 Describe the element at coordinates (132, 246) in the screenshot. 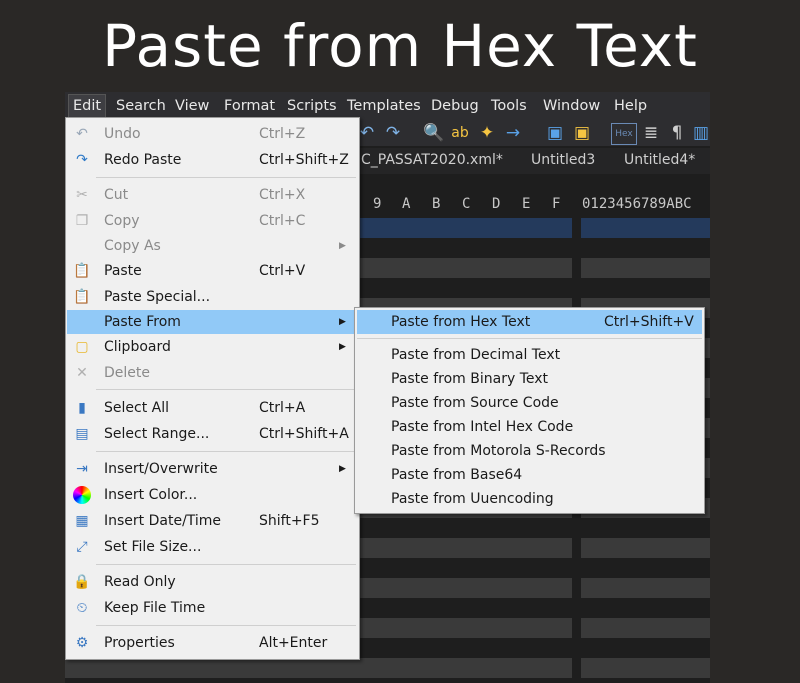

I see `copy-as-label: Copy As` at that location.